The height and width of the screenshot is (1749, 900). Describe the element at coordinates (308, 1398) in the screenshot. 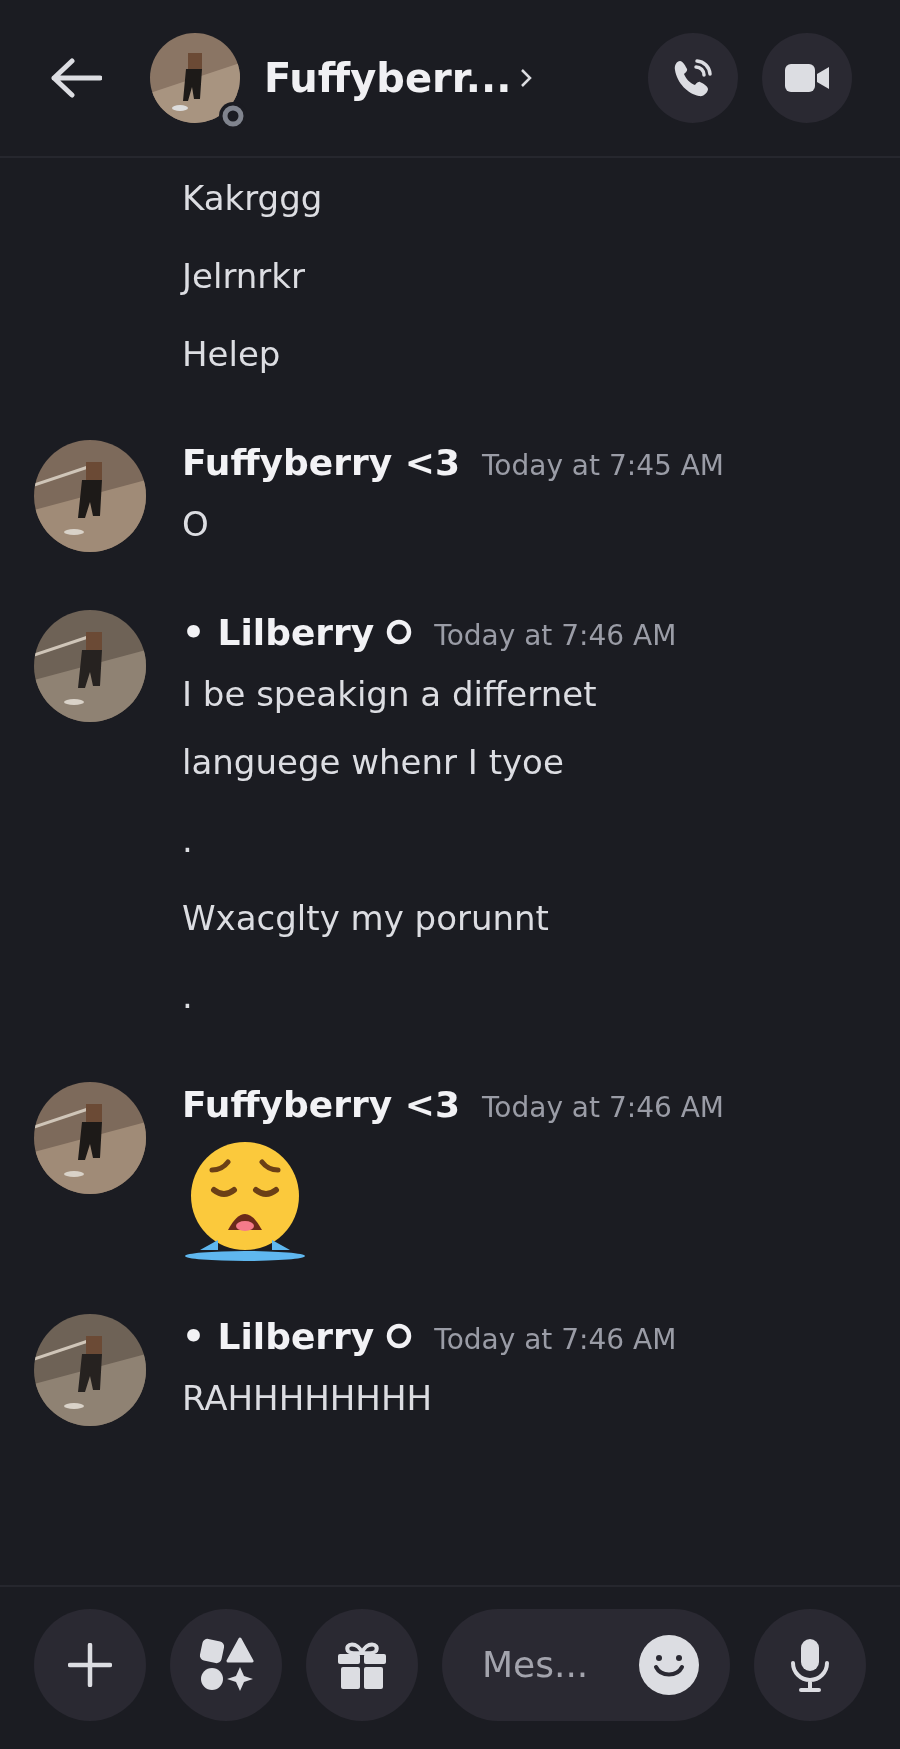

I see `message-text: RAHHHHHHHH` at that location.